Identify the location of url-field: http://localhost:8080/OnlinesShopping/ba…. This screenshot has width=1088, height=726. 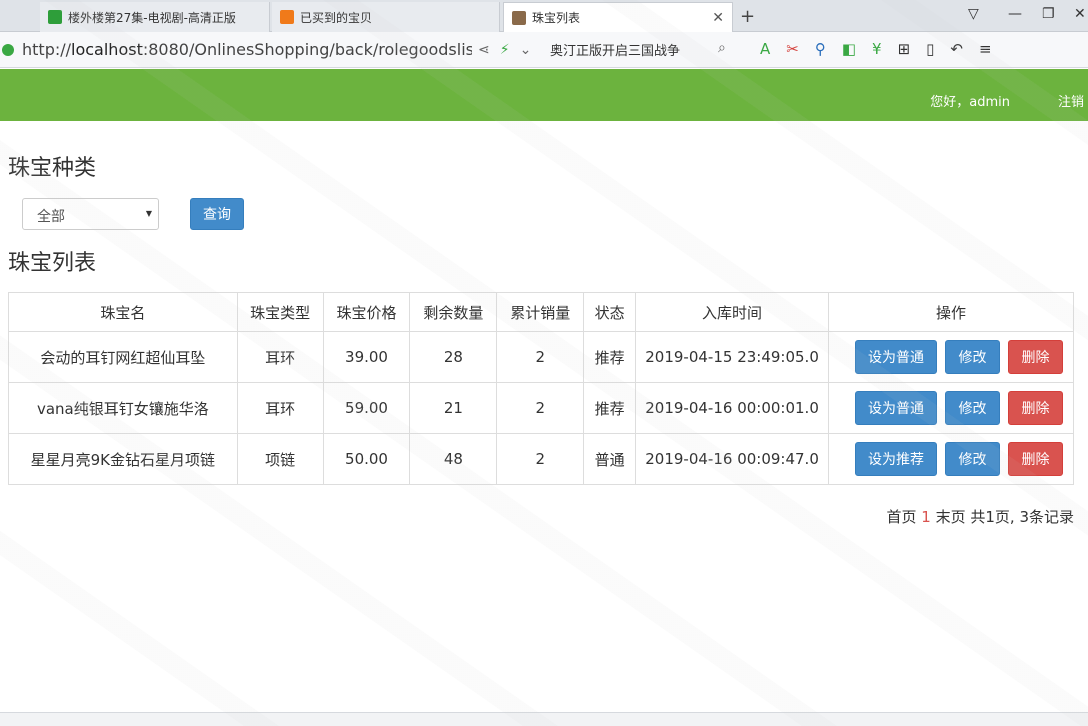
(247, 49).